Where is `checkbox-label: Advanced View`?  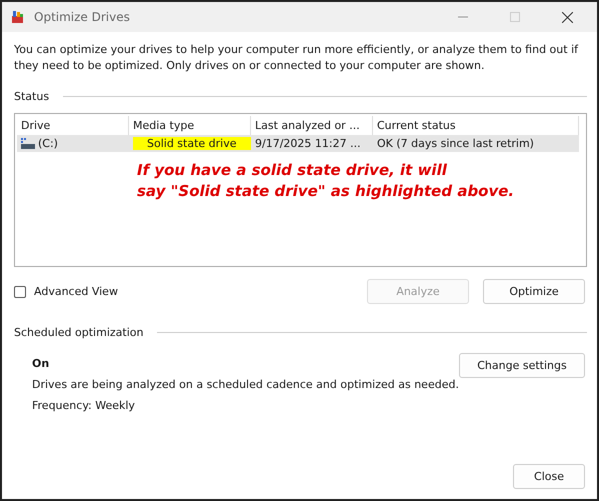
checkbox-label: Advanced View is located at coordinates (76, 291).